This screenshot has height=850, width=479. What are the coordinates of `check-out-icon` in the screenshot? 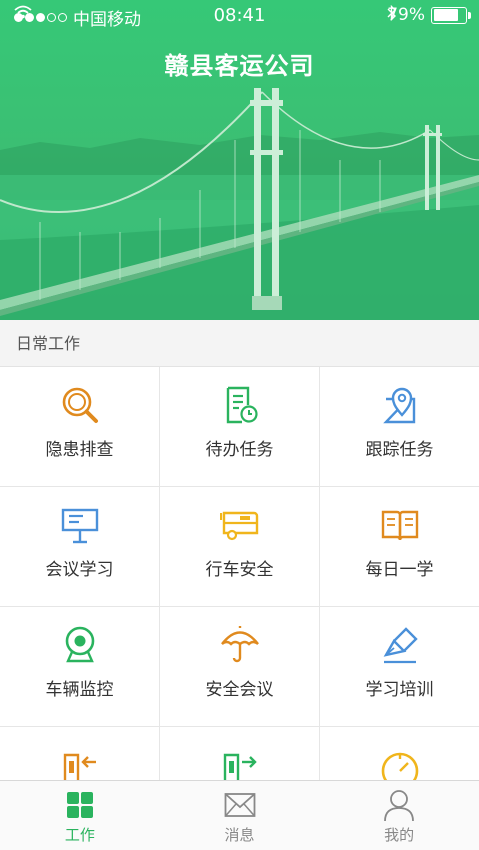 It's located at (240, 766).